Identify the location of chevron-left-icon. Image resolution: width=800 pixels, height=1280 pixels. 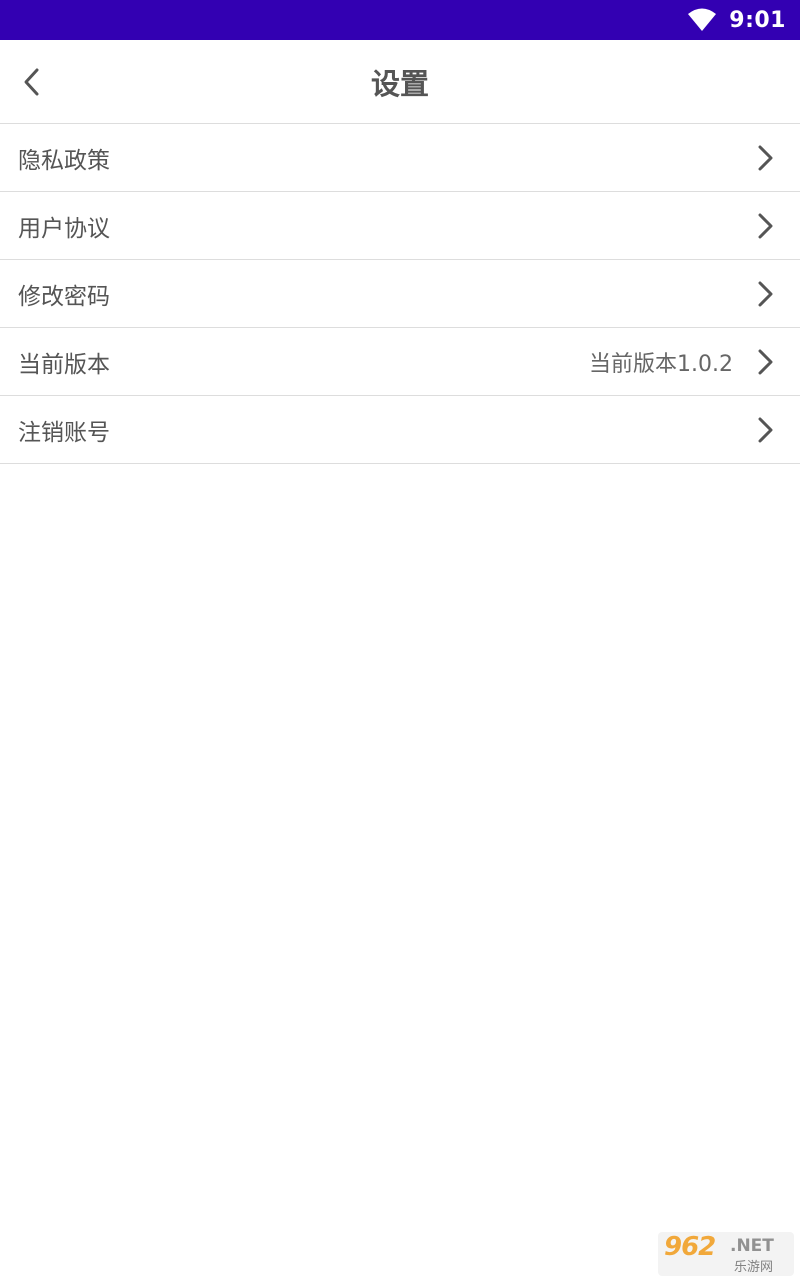
(31, 82).